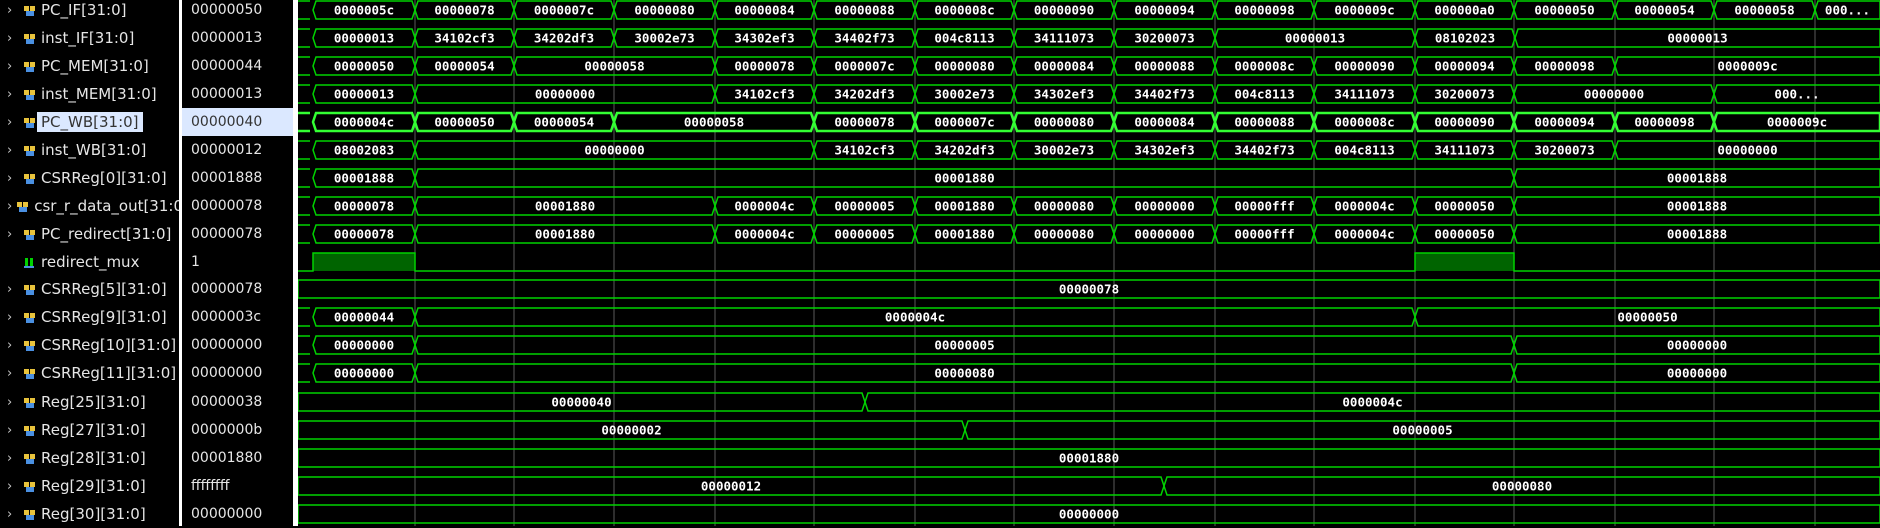 The height and width of the screenshot is (528, 1880). What do you see at coordinates (864, 234) in the screenshot?
I see `bus-value-label: 00000005` at bounding box center [864, 234].